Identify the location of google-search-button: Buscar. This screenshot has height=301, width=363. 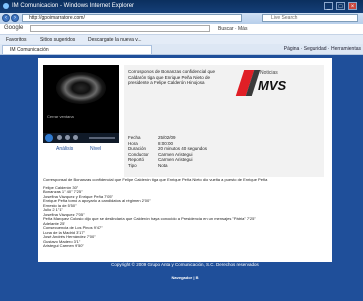
(226, 29).